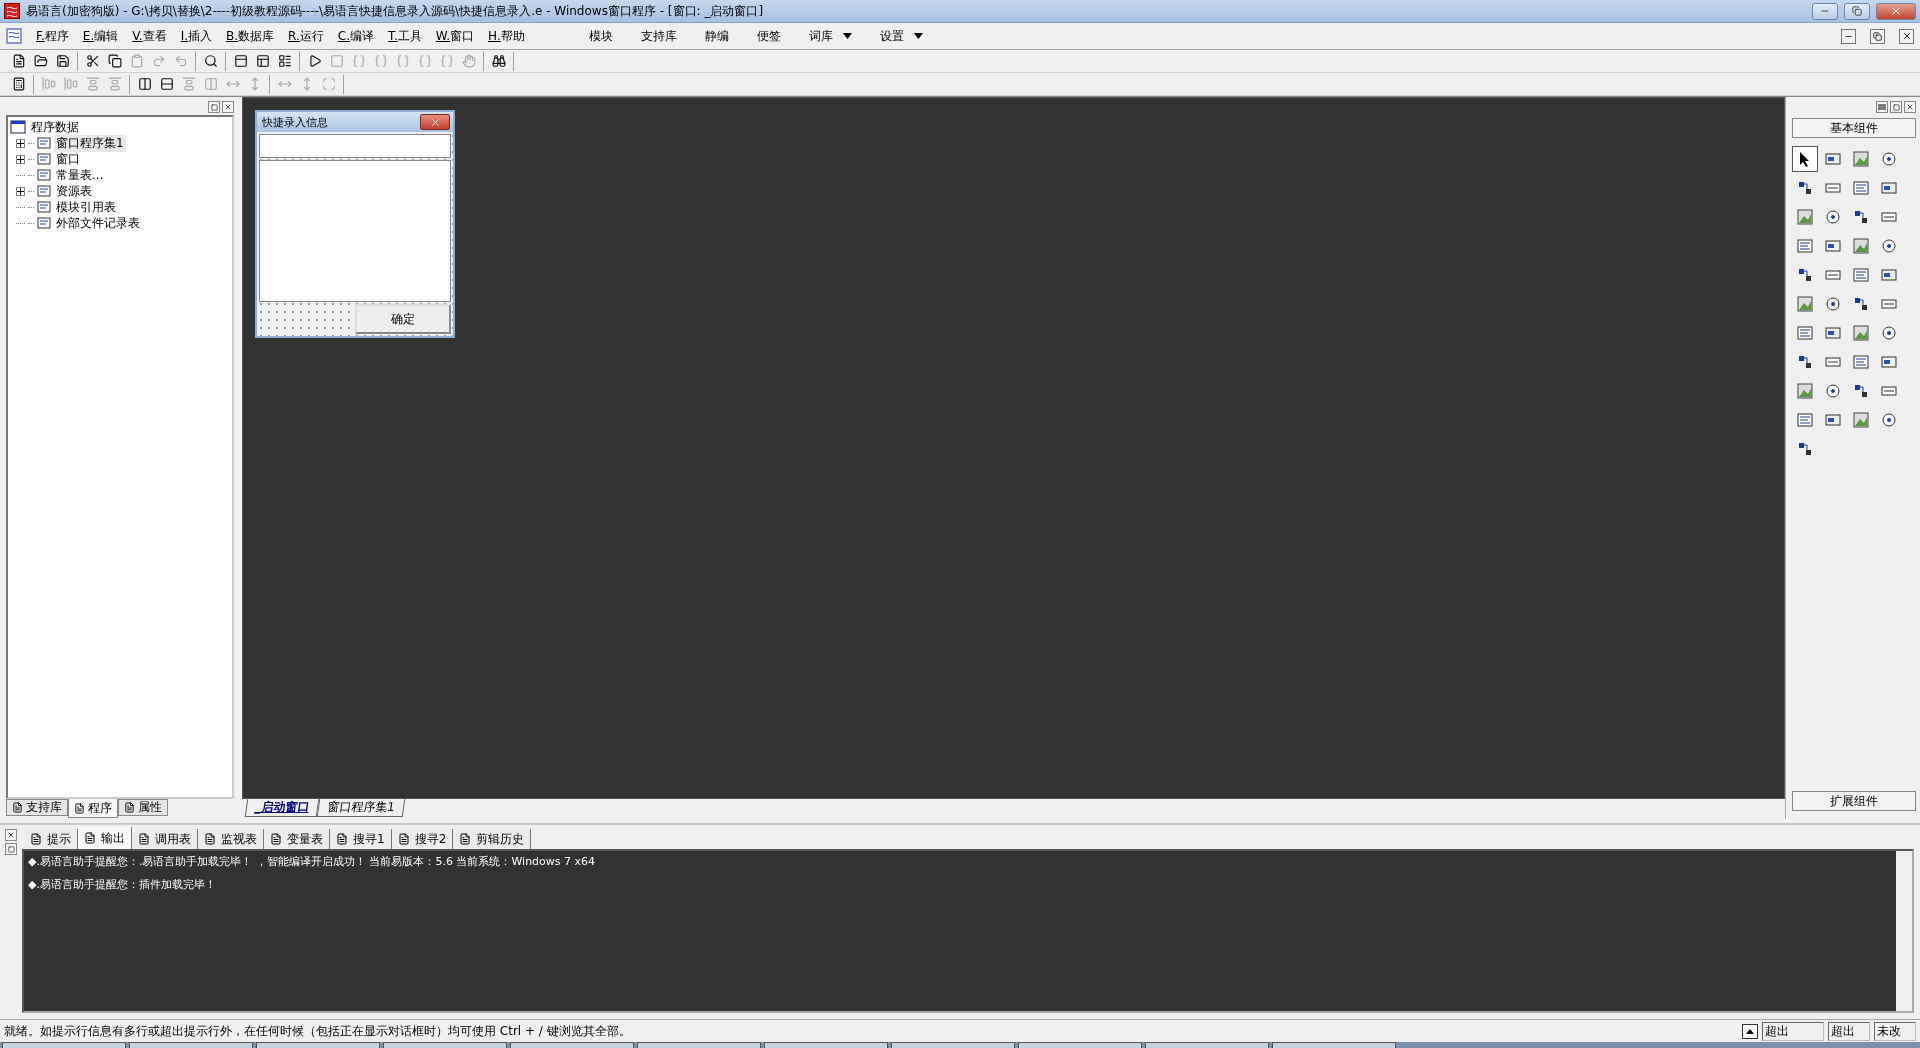  What do you see at coordinates (492, 839) in the screenshot?
I see `output-tab: 剪辑历史` at bounding box center [492, 839].